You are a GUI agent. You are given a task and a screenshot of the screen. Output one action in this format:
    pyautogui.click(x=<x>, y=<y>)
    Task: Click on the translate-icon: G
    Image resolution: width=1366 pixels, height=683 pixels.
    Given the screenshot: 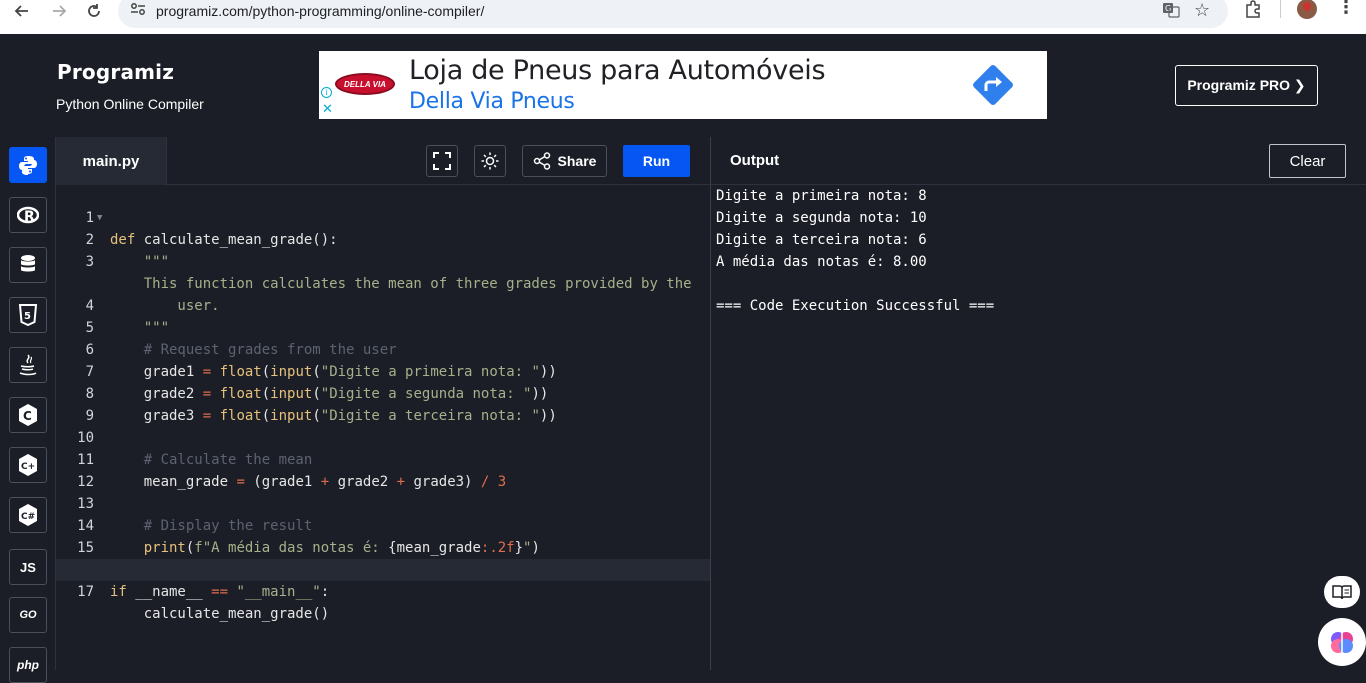 What is the action you would take?
    pyautogui.click(x=1171, y=12)
    